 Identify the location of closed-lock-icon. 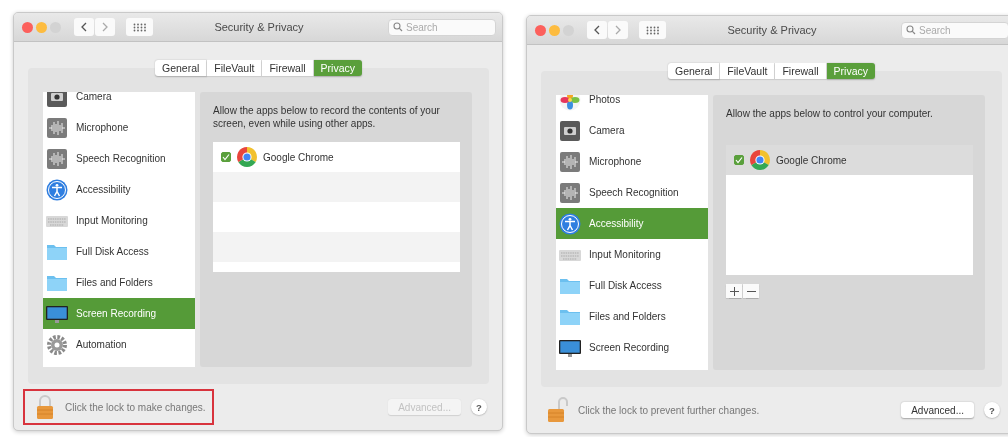
(45, 407).